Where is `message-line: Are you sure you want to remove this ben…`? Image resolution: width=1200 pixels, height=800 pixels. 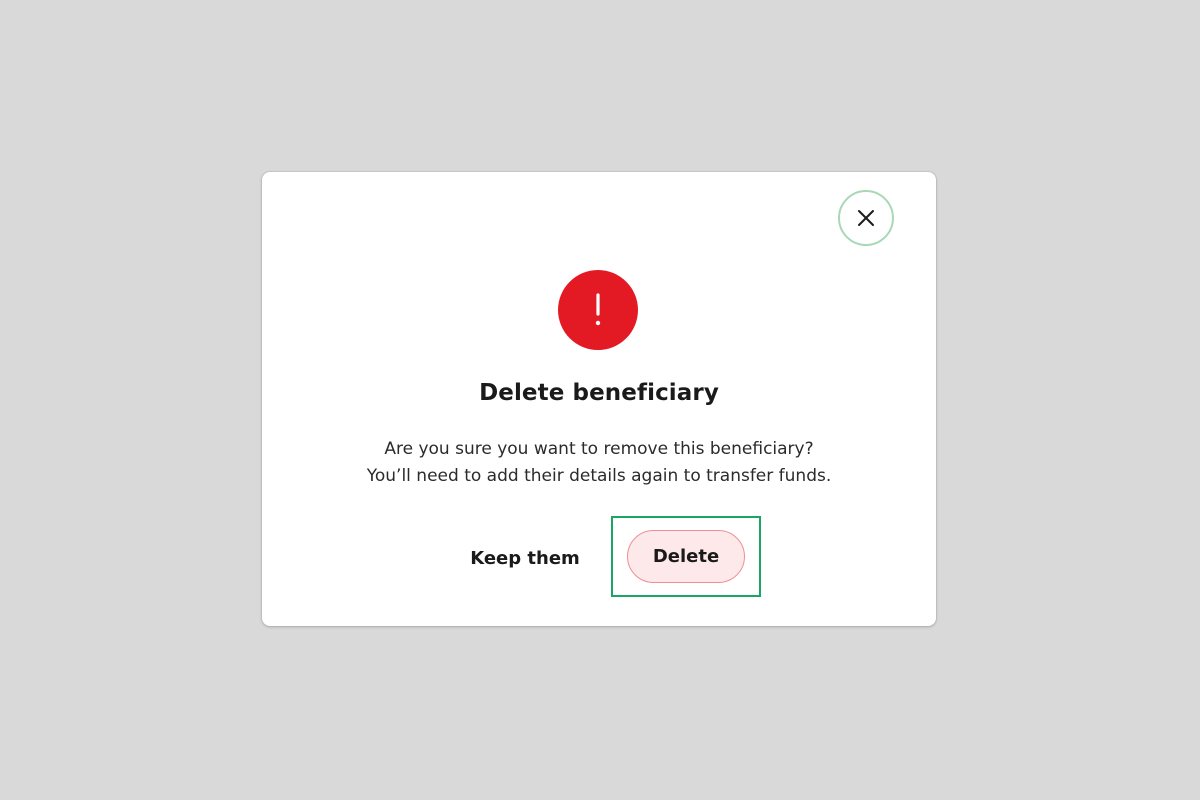
message-line: Are you sure you want to remove this ben… is located at coordinates (599, 449).